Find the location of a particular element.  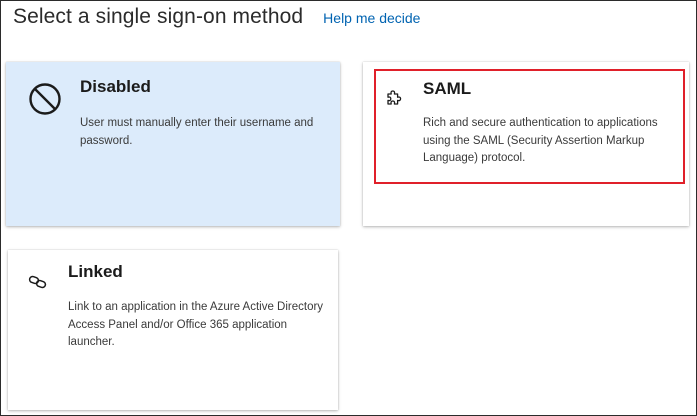

disabled-circle-icon is located at coordinates (45, 99).